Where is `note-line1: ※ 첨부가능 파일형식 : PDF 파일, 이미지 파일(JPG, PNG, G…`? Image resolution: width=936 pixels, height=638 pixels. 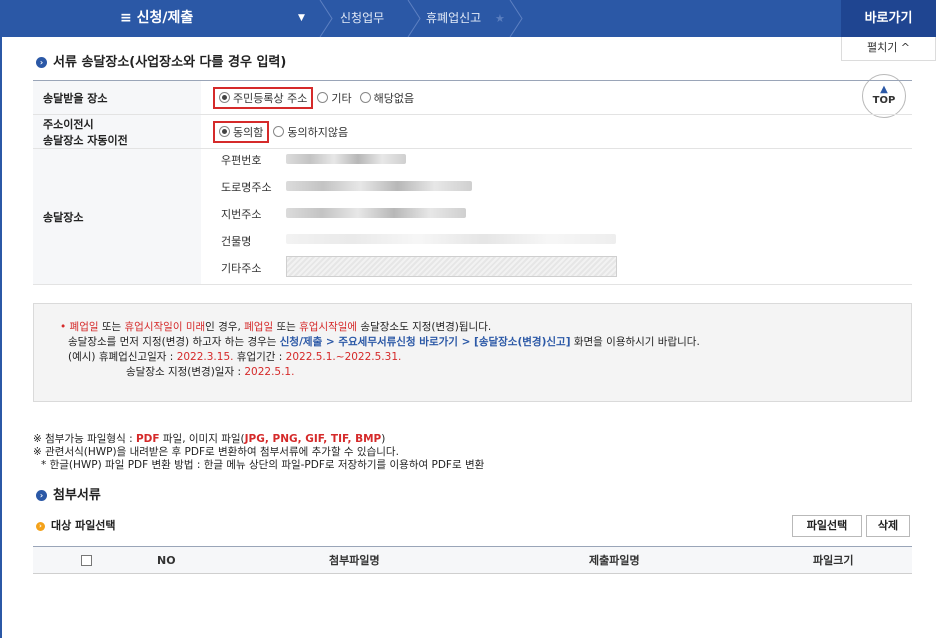 note-line1: ※ 첨부가능 파일형식 : PDF 파일, 이미지 파일(JPG, PNG, G… is located at coordinates (258, 439).